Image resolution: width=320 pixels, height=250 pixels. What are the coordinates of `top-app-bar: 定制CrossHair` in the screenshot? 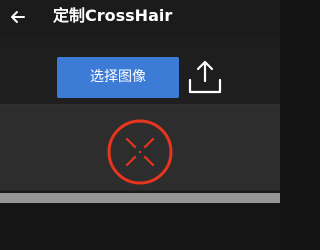 It's located at (140, 18).